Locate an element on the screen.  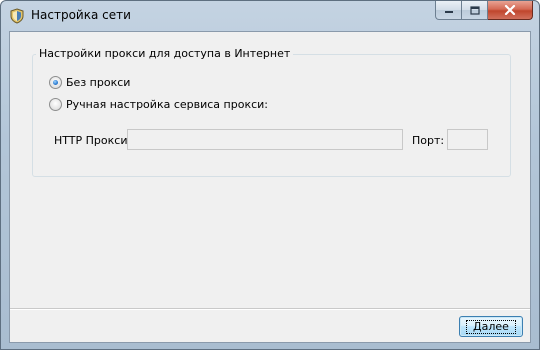
proxy-settings-title: Настройки прокси для доступа в Интернет is located at coordinates (165, 53).